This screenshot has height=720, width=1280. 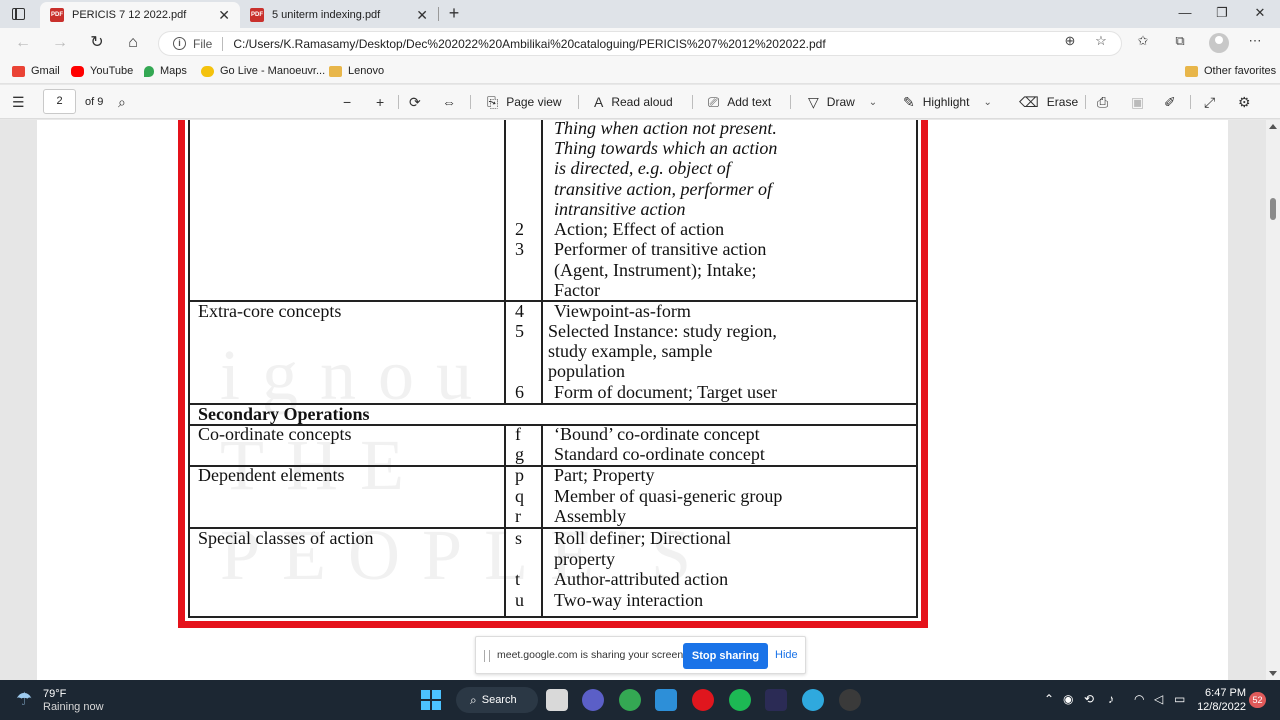 I want to click on forward-button: →, so click(x=60, y=43).